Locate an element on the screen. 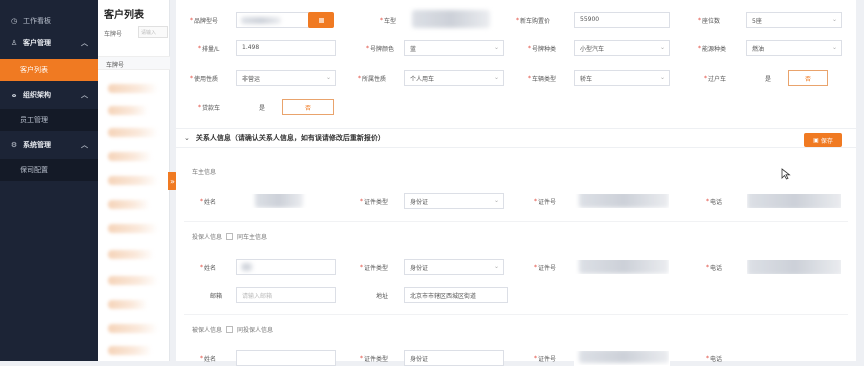 The image size is (864, 366). plate-color-label: * 号牌颜色 is located at coordinates (380, 48).